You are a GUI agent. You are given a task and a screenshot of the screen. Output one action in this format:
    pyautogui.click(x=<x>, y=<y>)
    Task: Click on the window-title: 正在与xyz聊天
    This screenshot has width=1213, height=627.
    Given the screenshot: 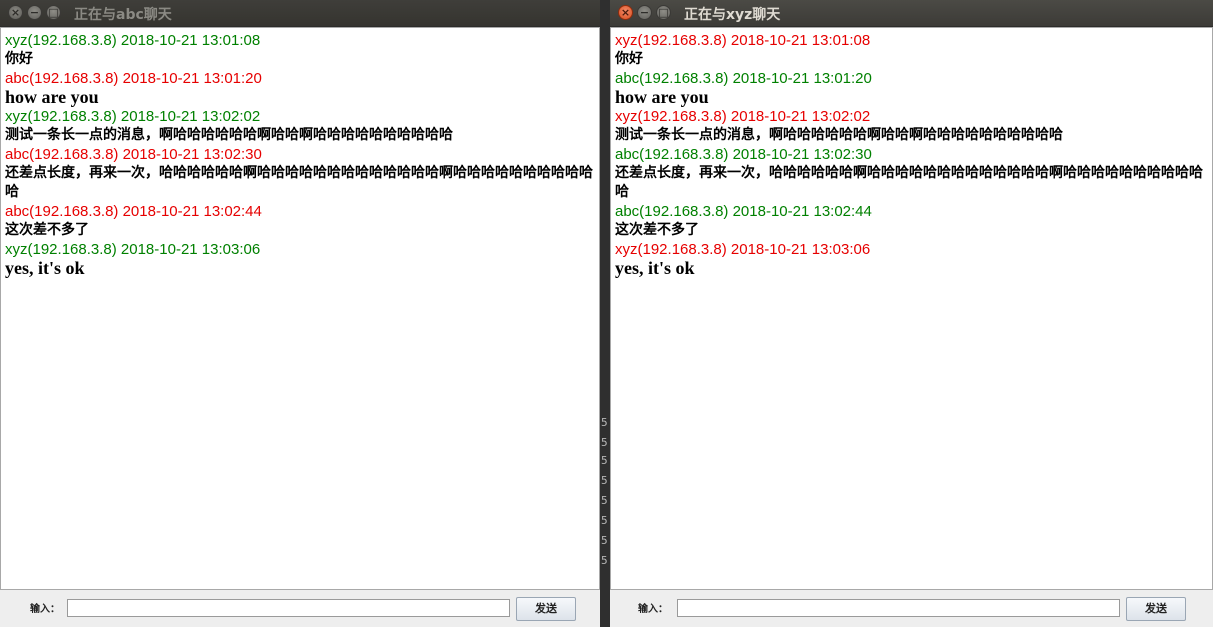 What is the action you would take?
    pyautogui.click(x=732, y=15)
    